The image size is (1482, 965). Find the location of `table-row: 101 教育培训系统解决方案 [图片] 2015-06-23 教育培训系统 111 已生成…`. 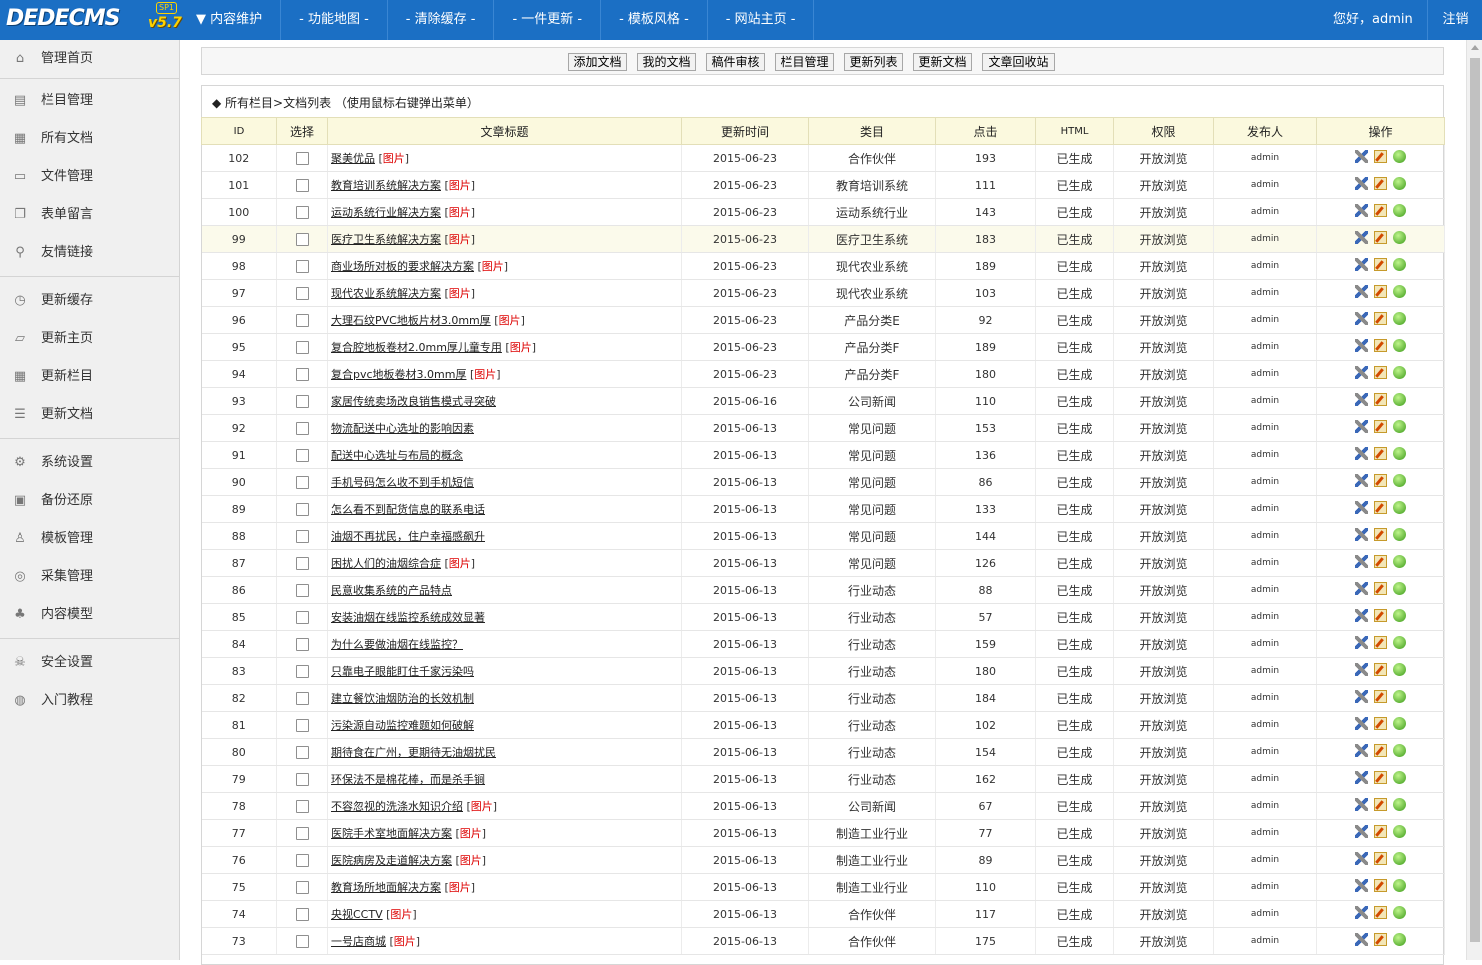

table-row: 101 教育培训系统解决方案 [图片] 2015-06-23 教育培训系统 111 已生成… is located at coordinates (823, 185).